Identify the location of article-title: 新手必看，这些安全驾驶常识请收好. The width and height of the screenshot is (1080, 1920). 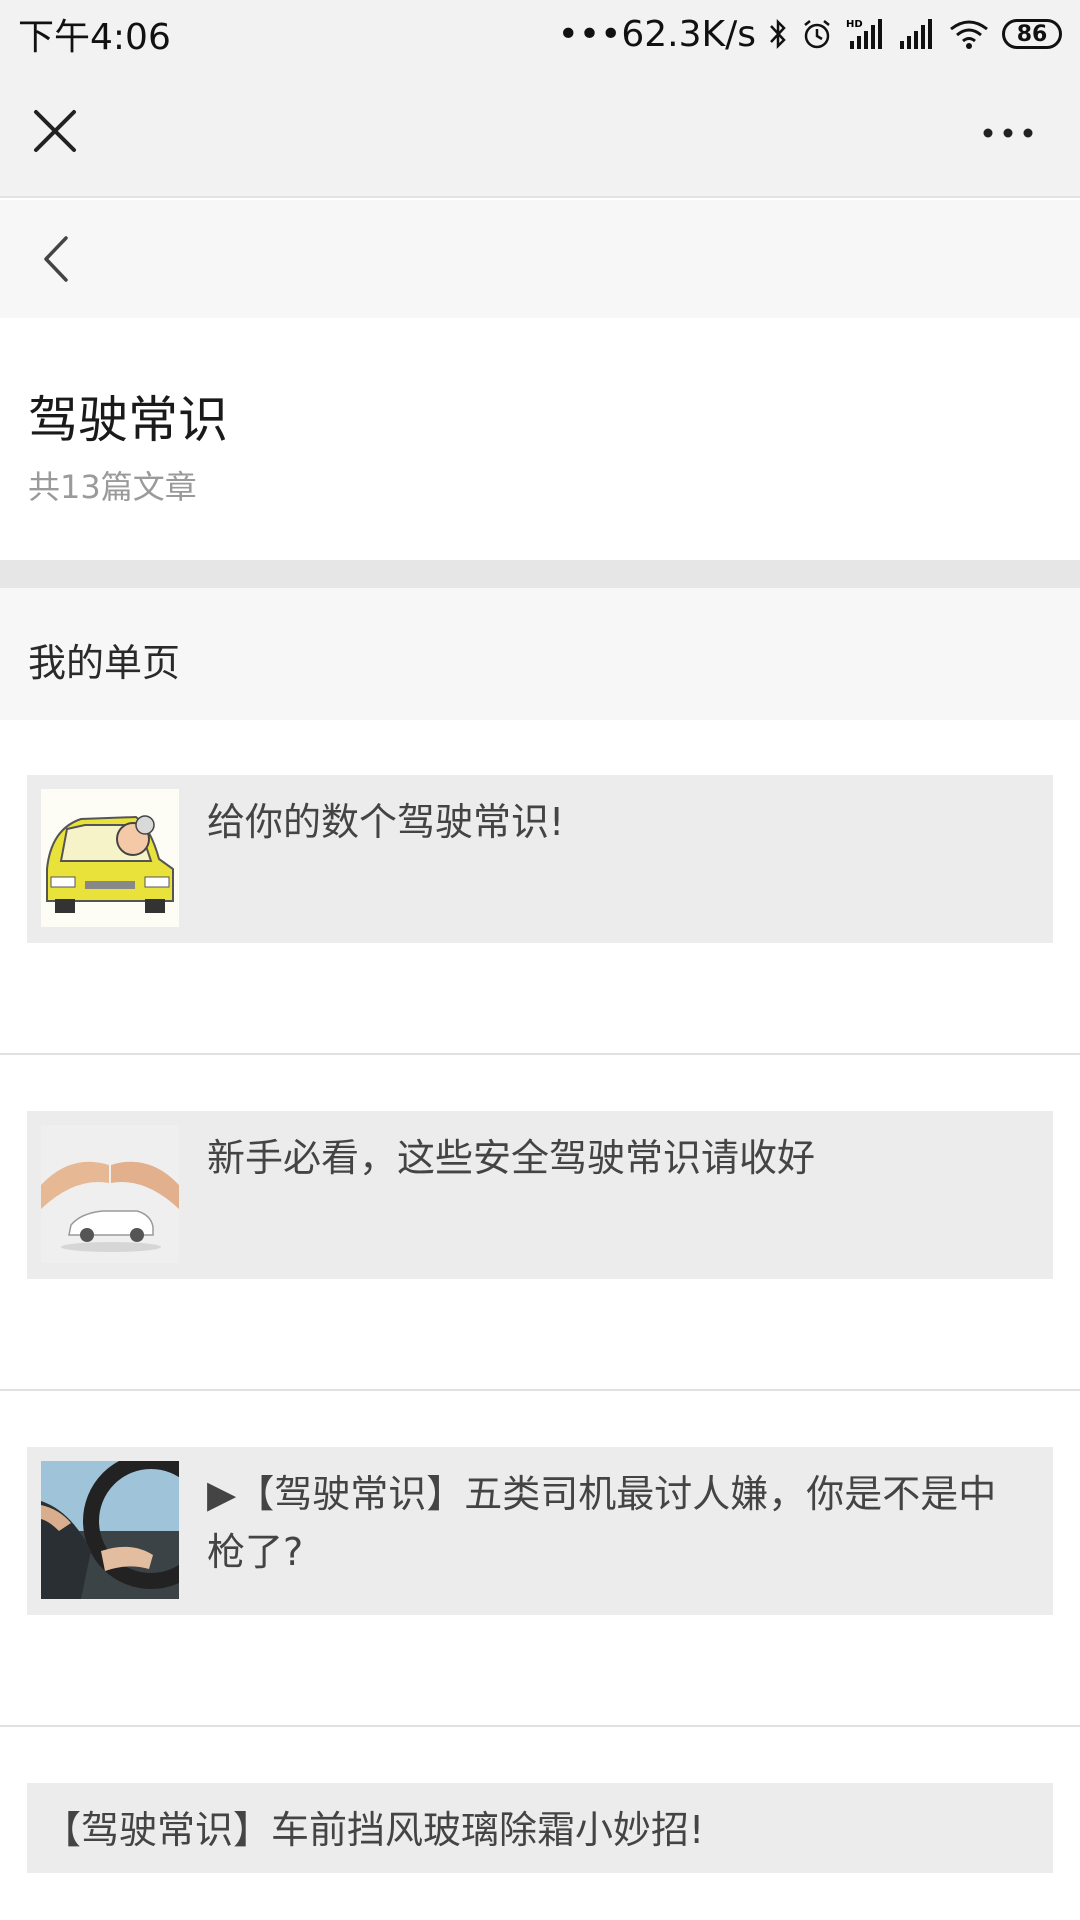
(511, 1158).